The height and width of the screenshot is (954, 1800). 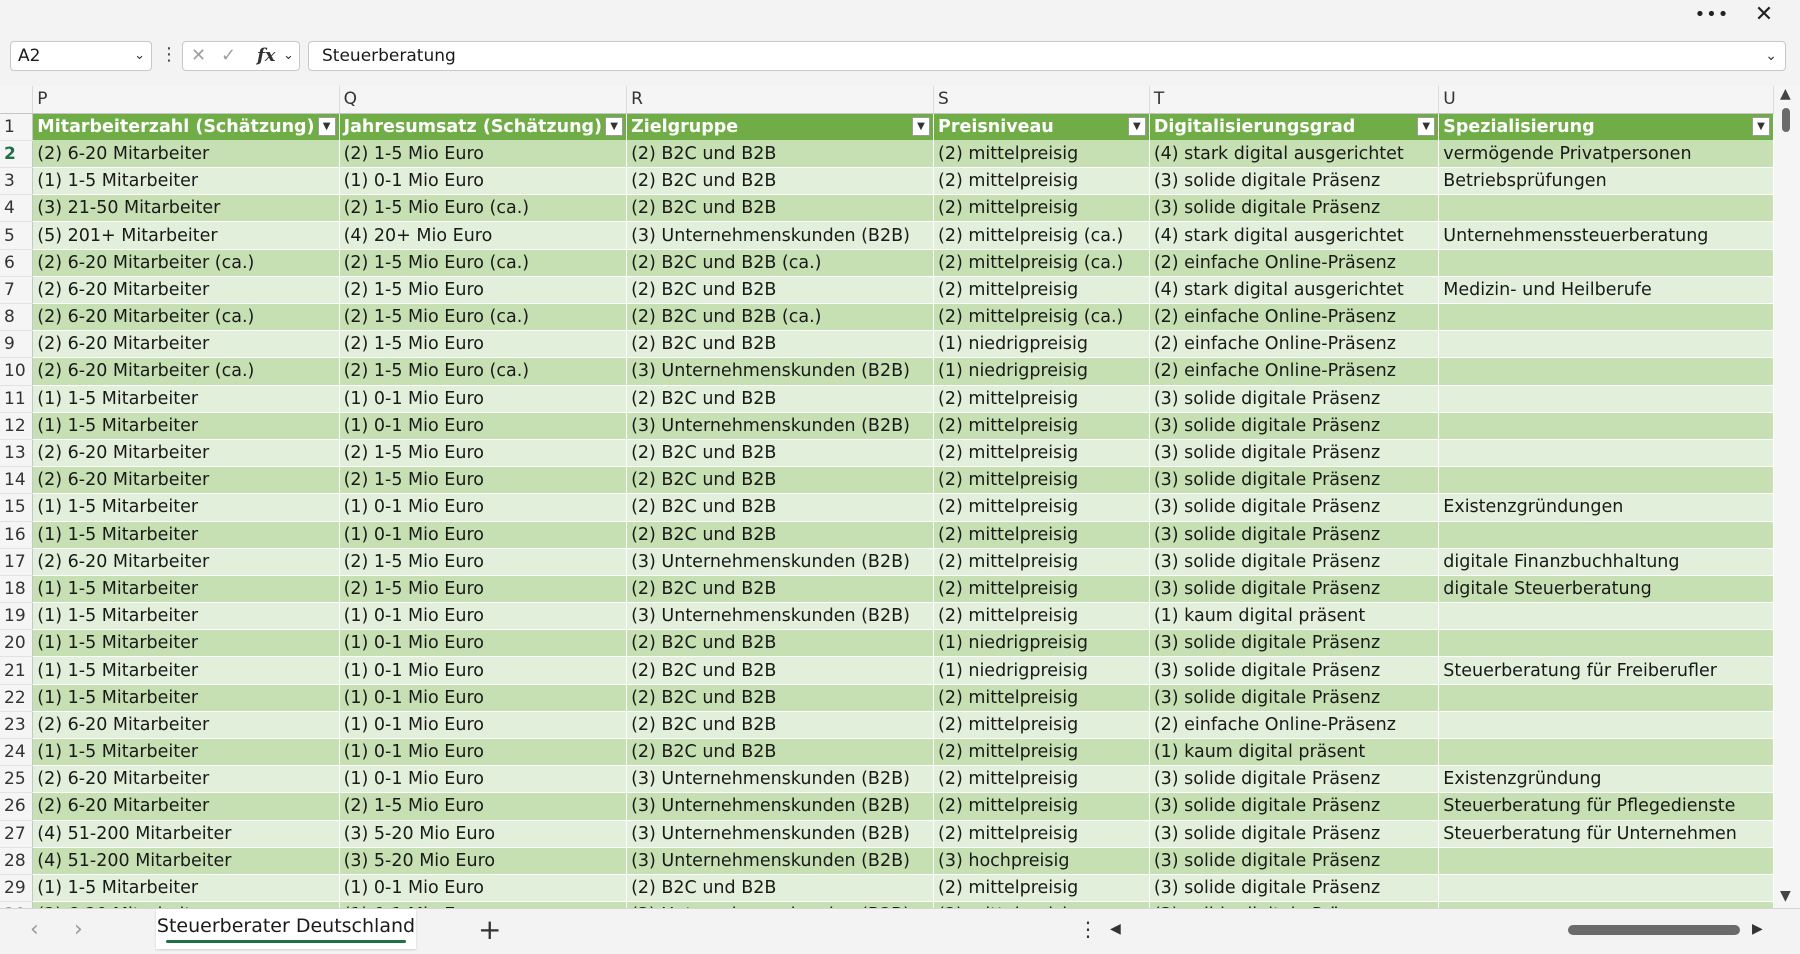 What do you see at coordinates (1764, 14) in the screenshot?
I see `close-icon: ✕` at bounding box center [1764, 14].